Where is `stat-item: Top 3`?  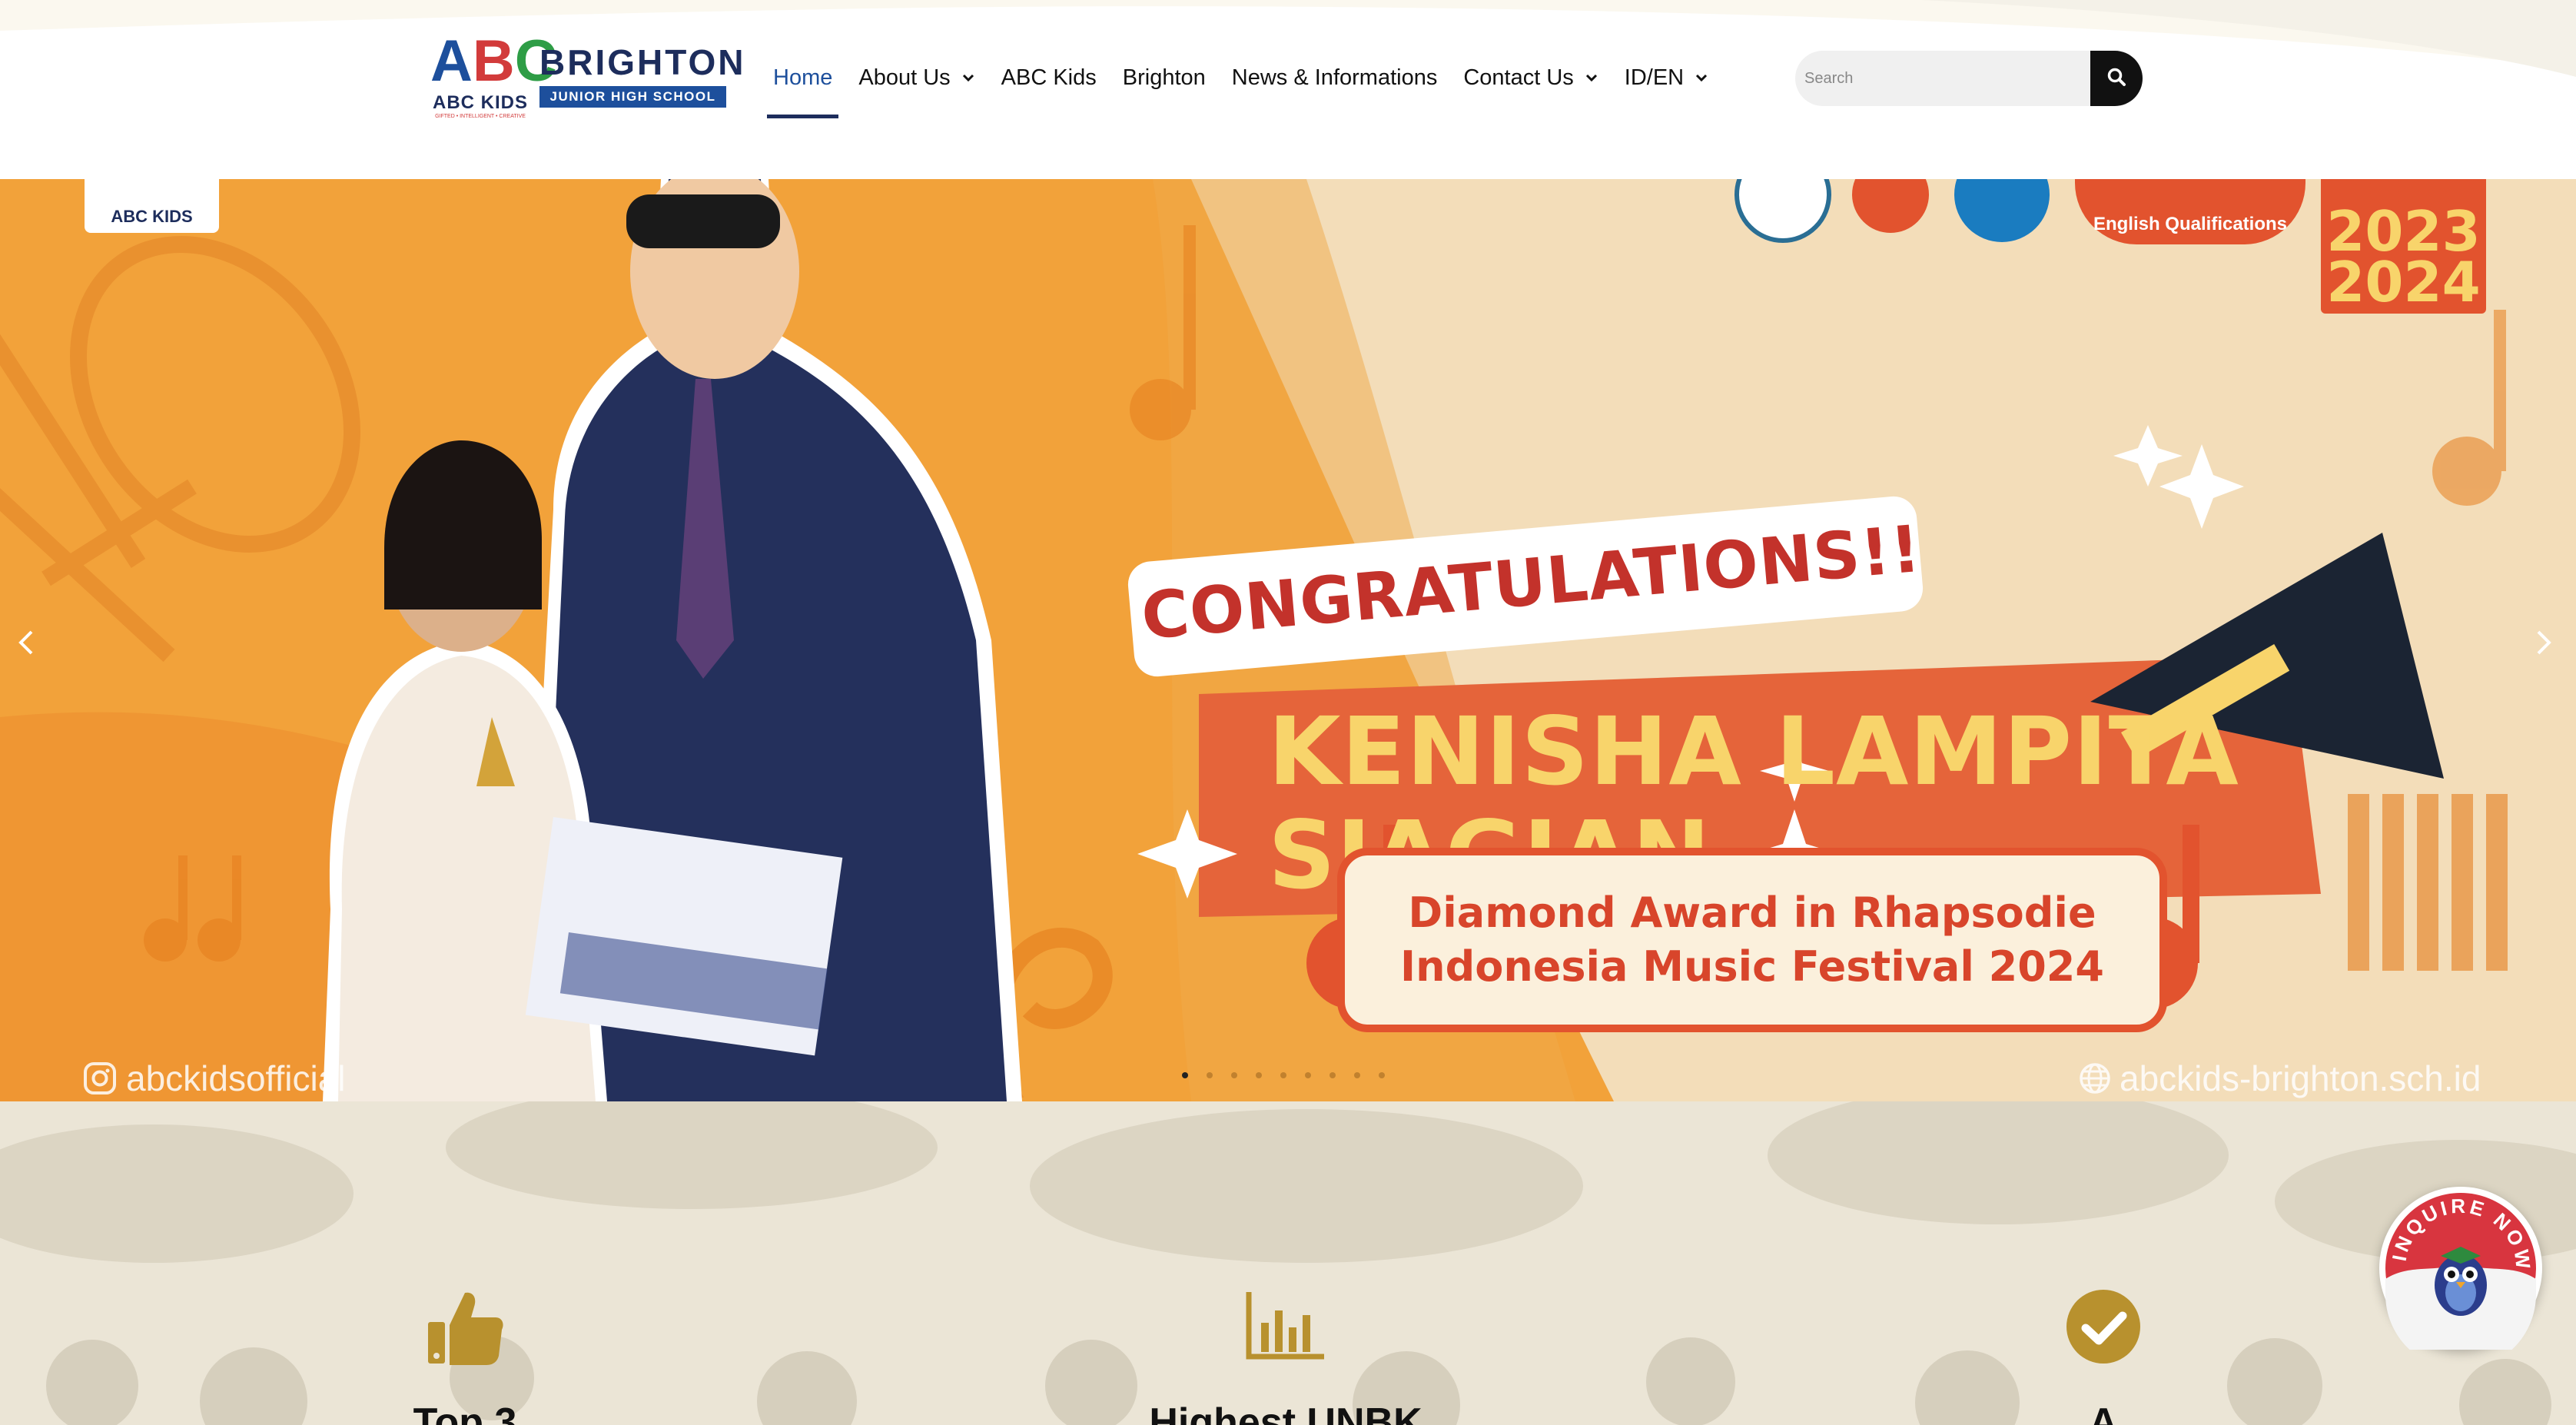
stat-item: Top 3 is located at coordinates (465, 1355).